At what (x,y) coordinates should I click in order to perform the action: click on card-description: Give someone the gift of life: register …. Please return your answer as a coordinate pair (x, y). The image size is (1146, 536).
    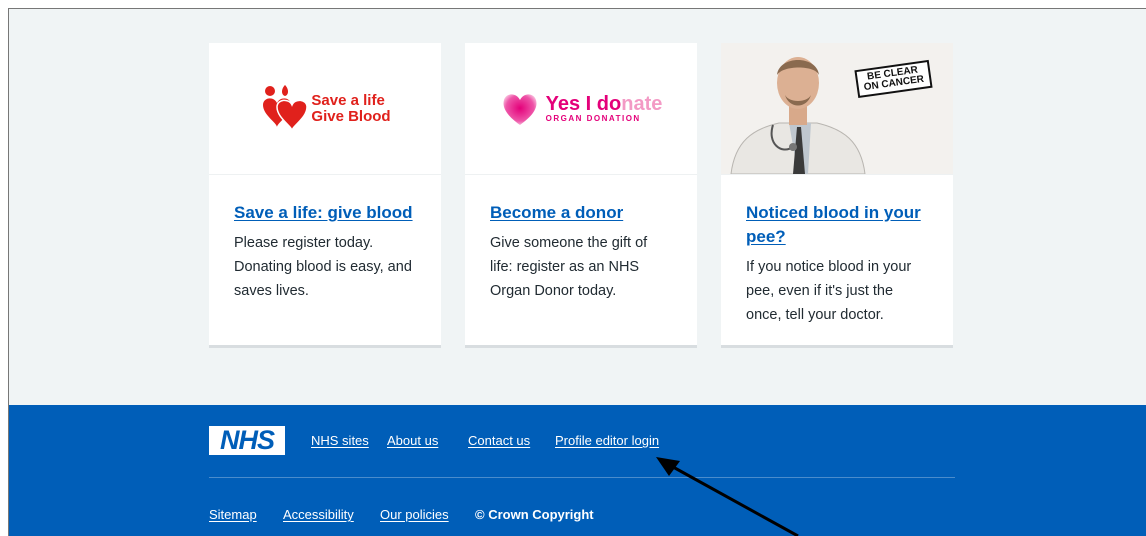
    Looking at the image, I should click on (569, 267).